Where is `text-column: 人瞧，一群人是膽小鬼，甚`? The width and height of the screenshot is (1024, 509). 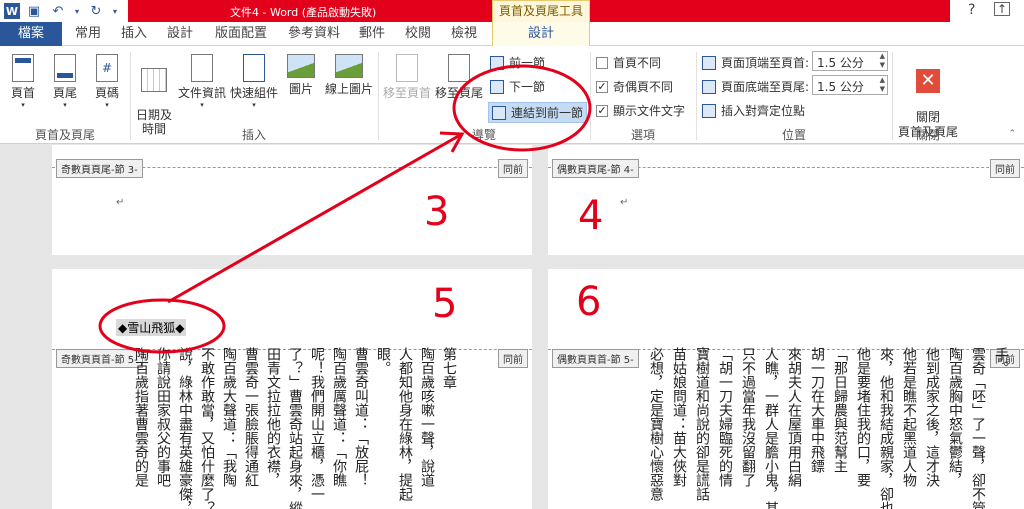
text-column: 人瞧，一群人是膽小鬼，甚 is located at coordinates (771, 428).